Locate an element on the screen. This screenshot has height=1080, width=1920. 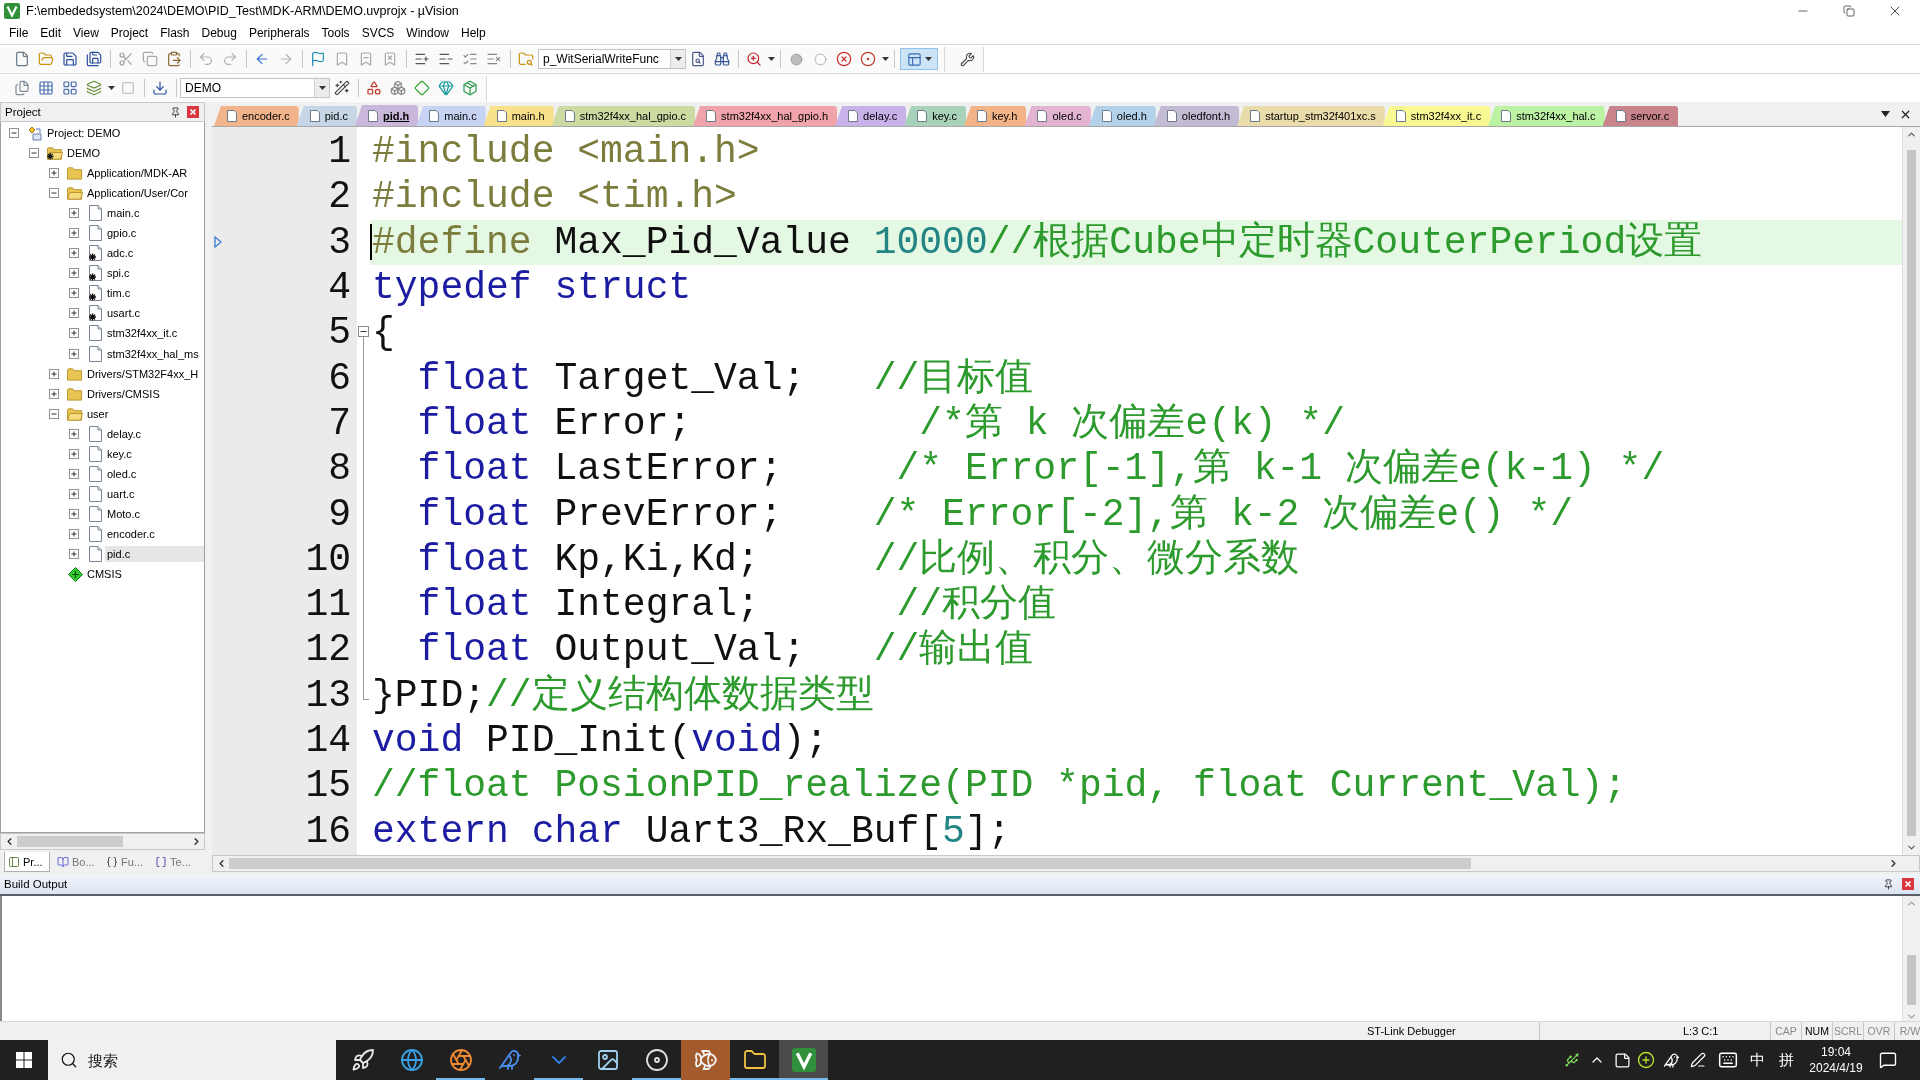
editor-tab: pid.c is located at coordinates (326, 116).